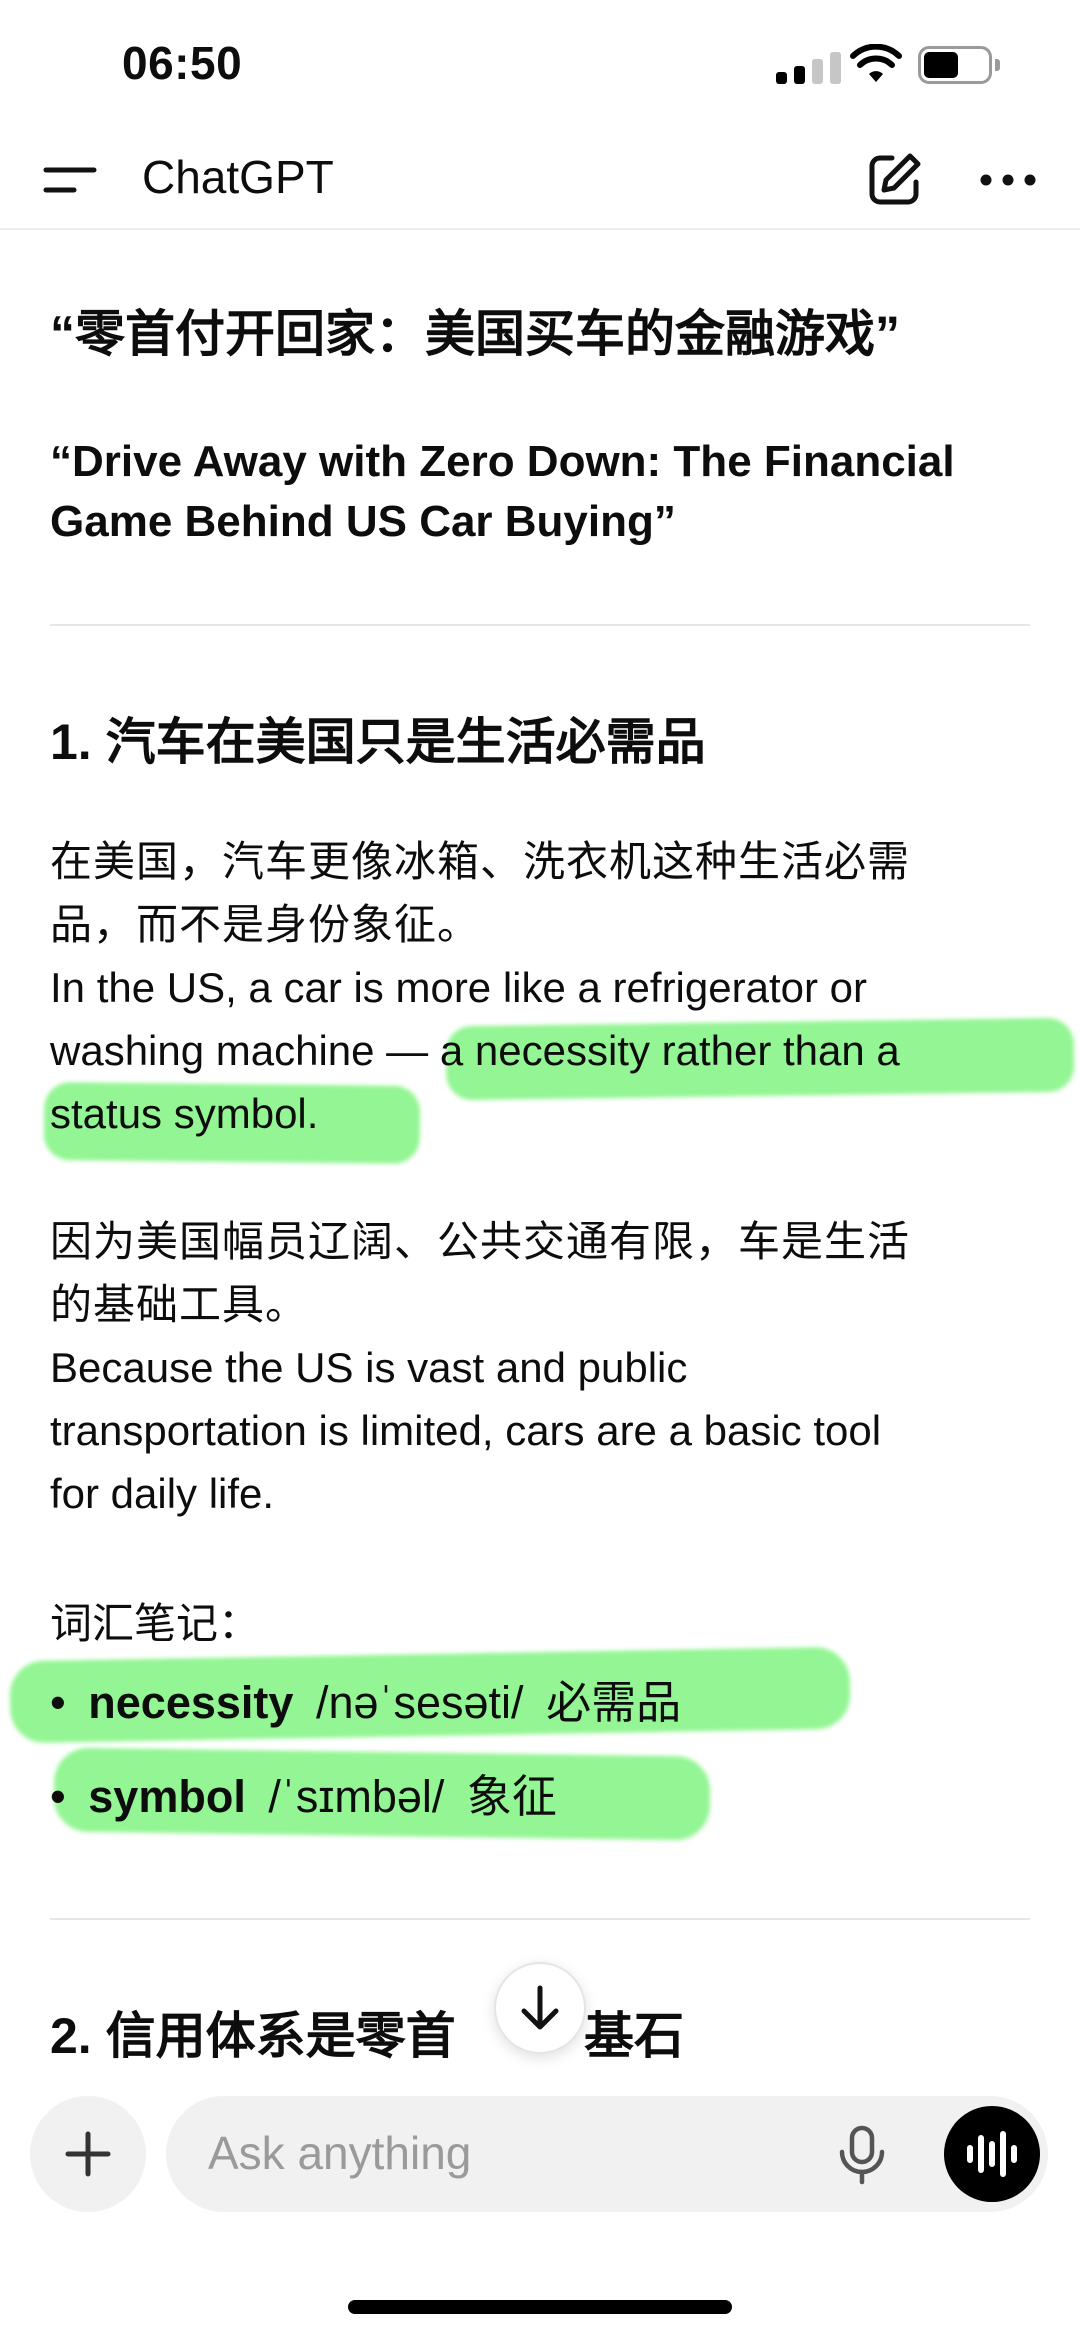  I want to click on mic-icon, so click(862, 2154).